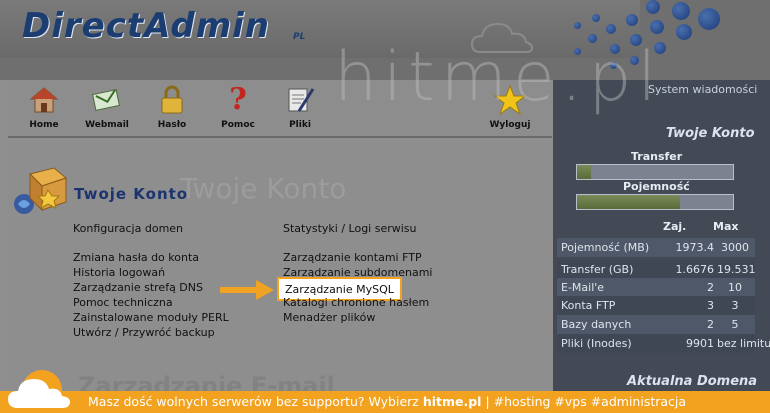 The height and width of the screenshot is (413, 770). What do you see at coordinates (238, 125) in the screenshot?
I see `toolbar-label-help: Pomoc` at bounding box center [238, 125].